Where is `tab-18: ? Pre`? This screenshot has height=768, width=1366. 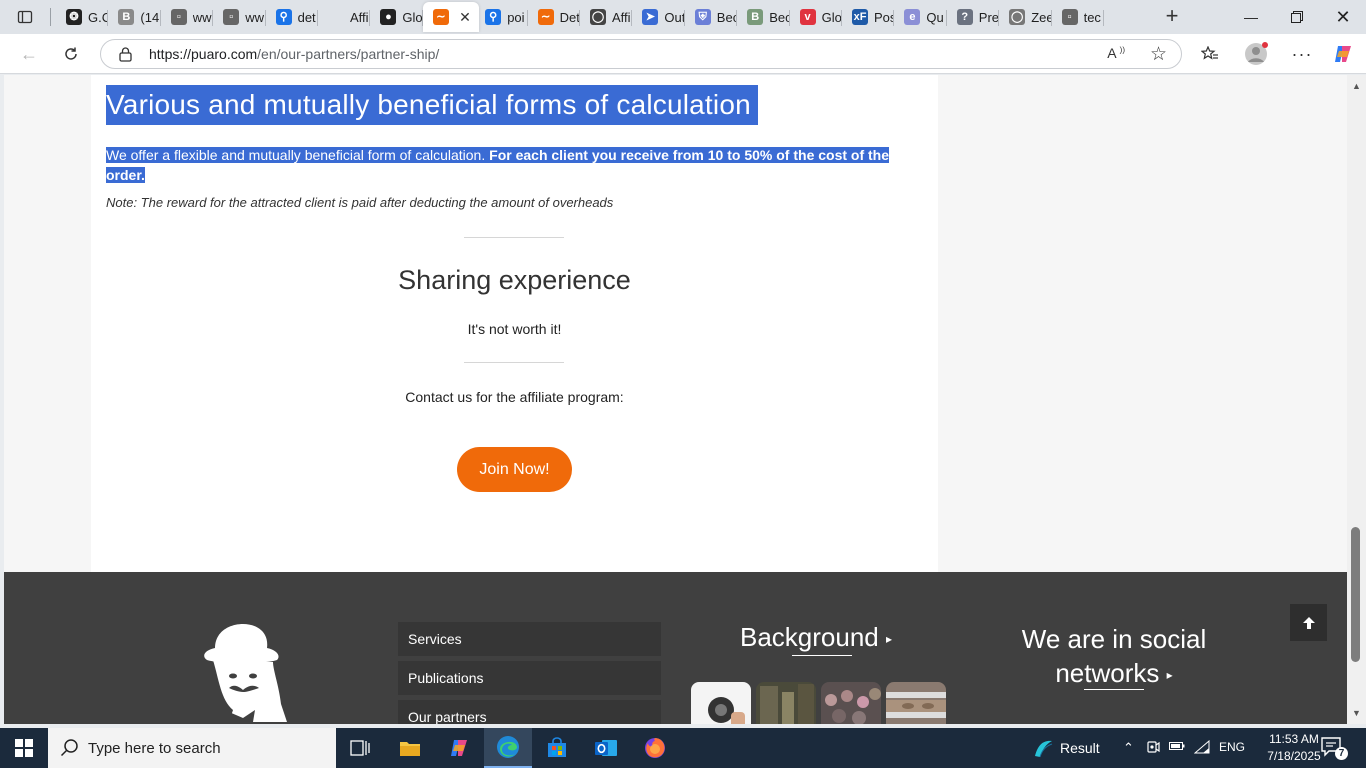
tab-18: ? Pre is located at coordinates (973, 17).